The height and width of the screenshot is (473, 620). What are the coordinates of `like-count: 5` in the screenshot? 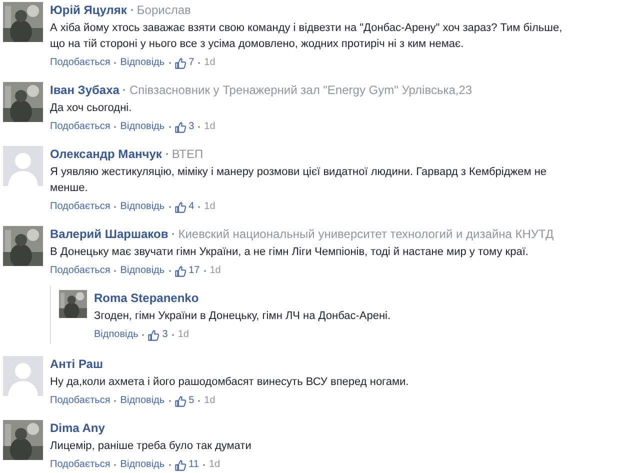 It's located at (191, 401).